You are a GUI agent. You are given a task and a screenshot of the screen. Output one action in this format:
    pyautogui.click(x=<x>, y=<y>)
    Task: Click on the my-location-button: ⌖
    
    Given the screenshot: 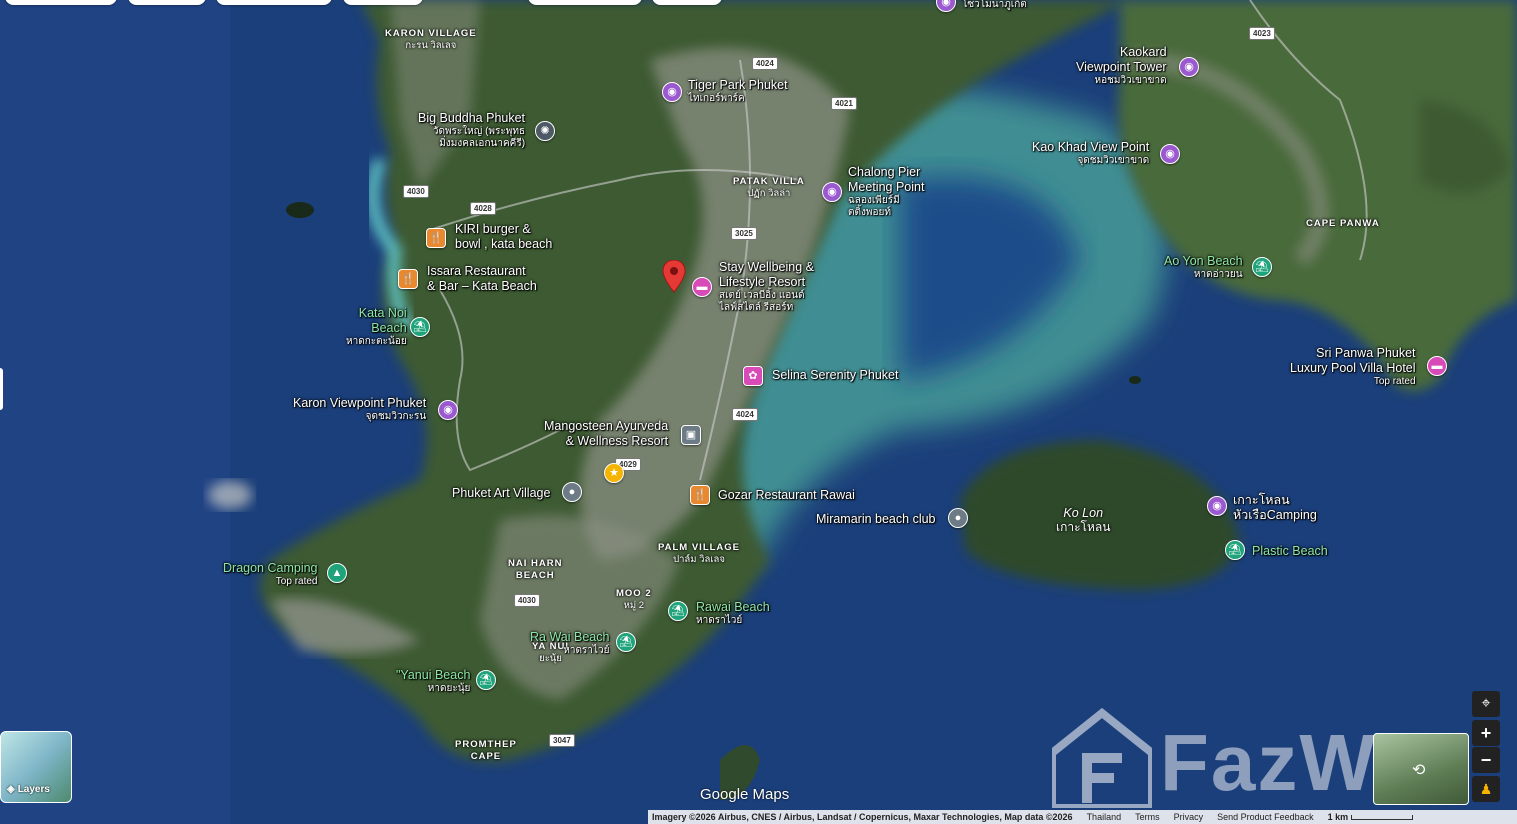 What is the action you would take?
    pyautogui.click(x=1486, y=704)
    